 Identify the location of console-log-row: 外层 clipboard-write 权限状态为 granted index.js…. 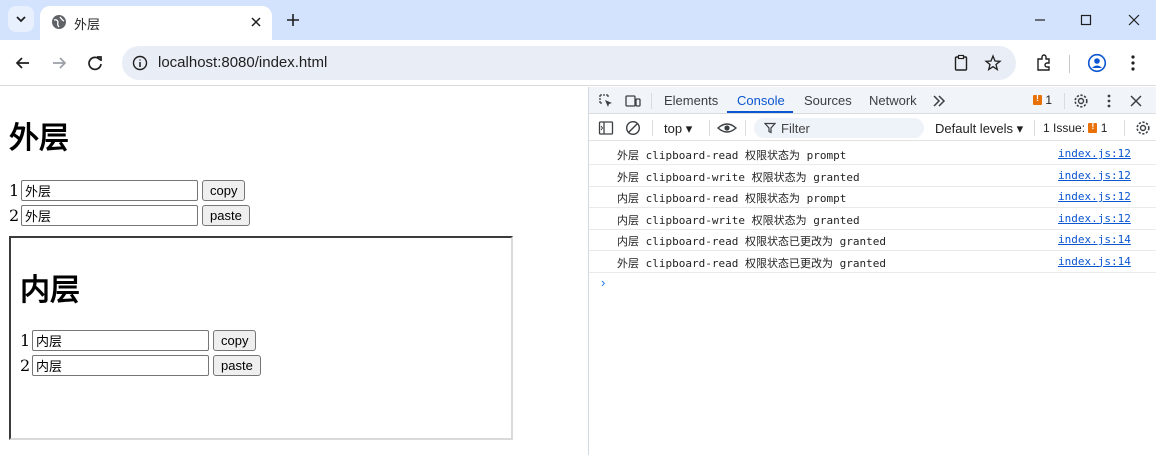
(872, 176).